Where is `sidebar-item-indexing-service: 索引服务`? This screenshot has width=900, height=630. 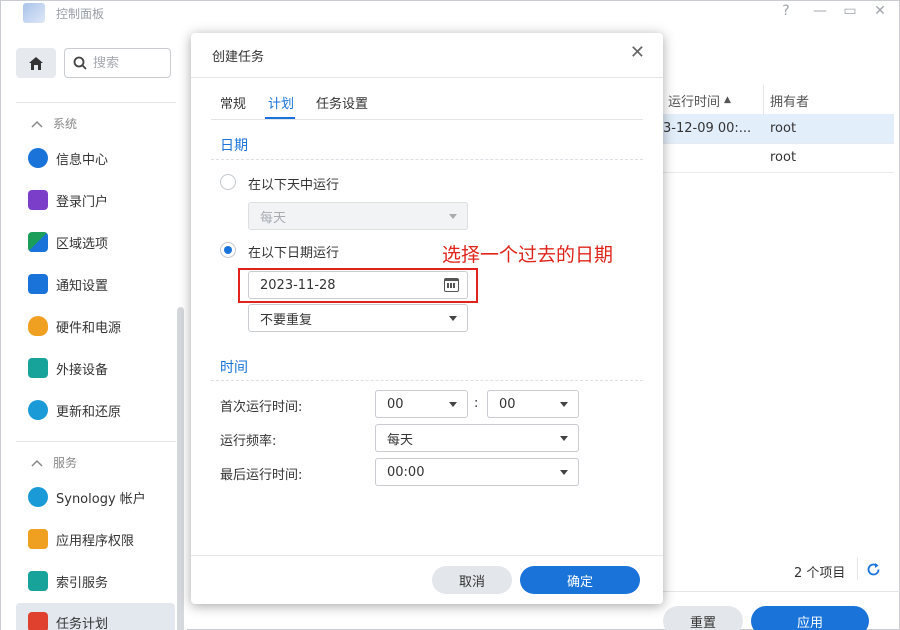
sidebar-item-indexing-service: 索引服务 is located at coordinates (95, 581).